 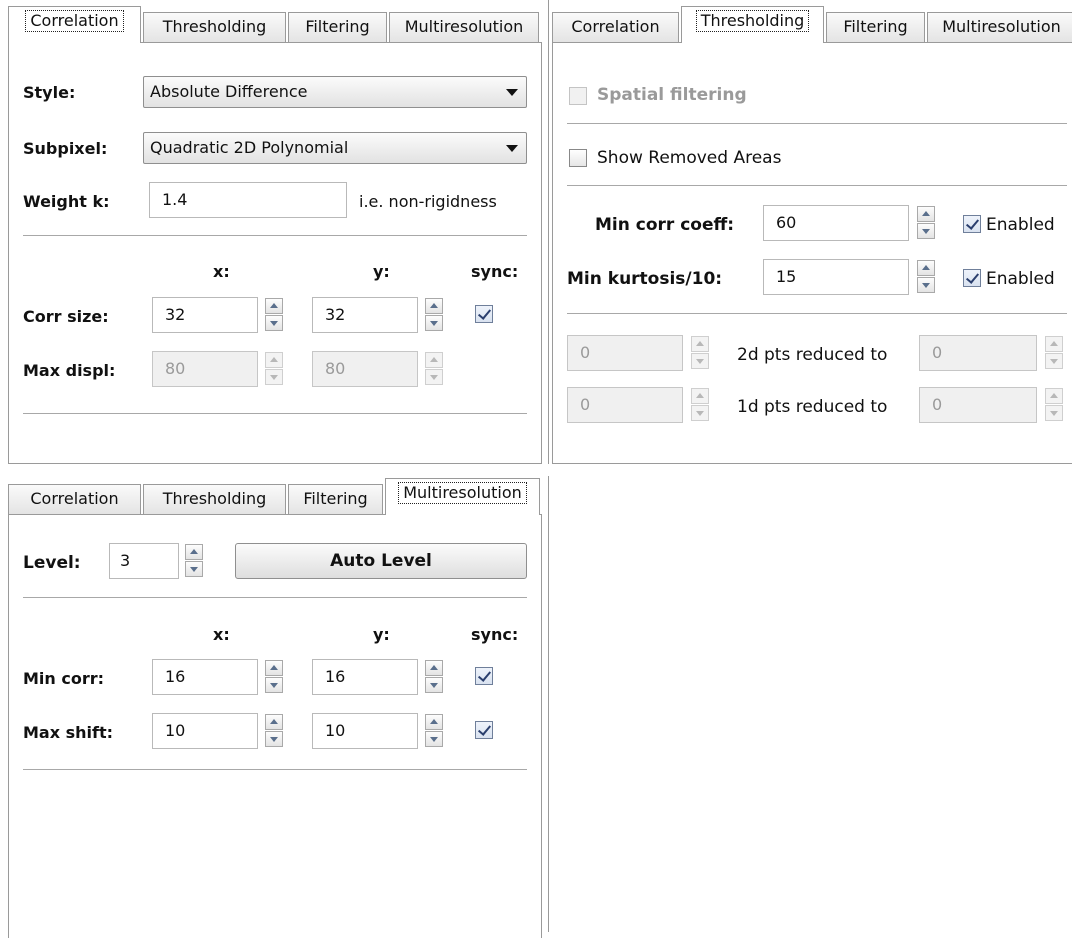 I want to click on weight-k-input: 1.4, so click(x=248, y=200).